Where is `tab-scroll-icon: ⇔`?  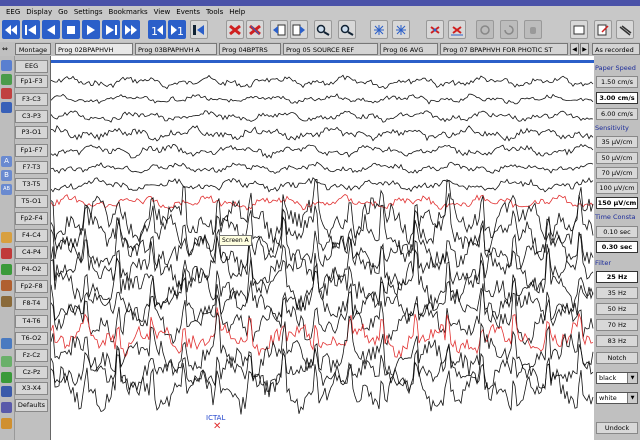 tab-scroll-icon: ⇔ is located at coordinates (7, 49).